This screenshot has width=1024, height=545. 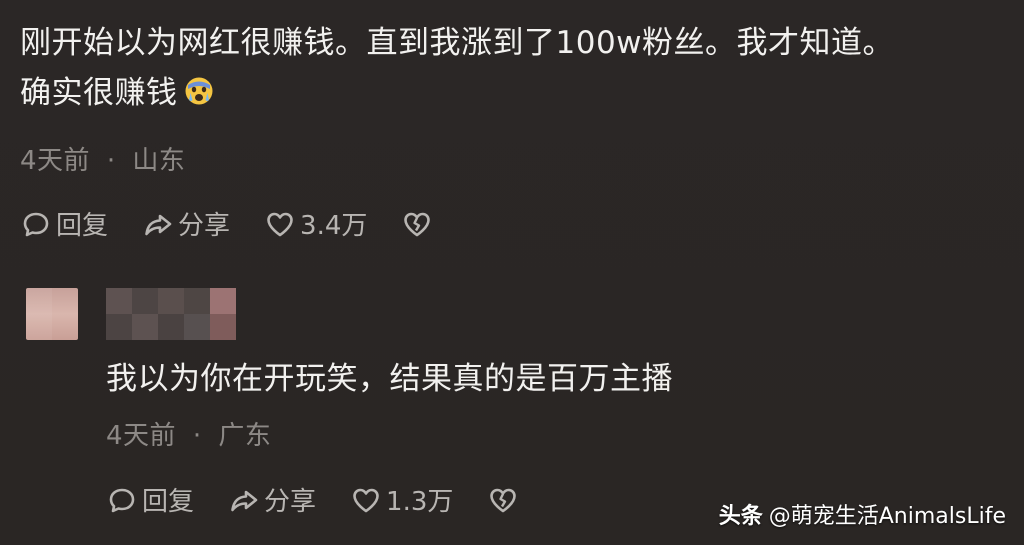 I want to click on comment-1-meta: 4天前 · 山东, so click(x=102, y=158).